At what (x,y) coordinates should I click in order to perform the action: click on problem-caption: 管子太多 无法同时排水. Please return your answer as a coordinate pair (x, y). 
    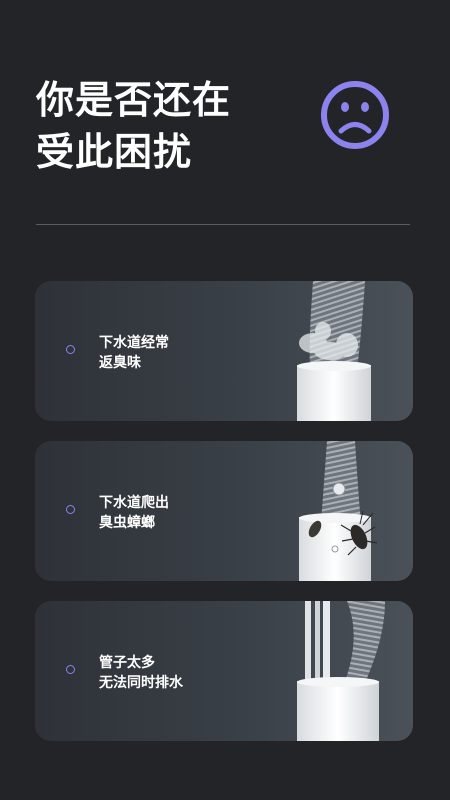
    Looking at the image, I should click on (141, 673).